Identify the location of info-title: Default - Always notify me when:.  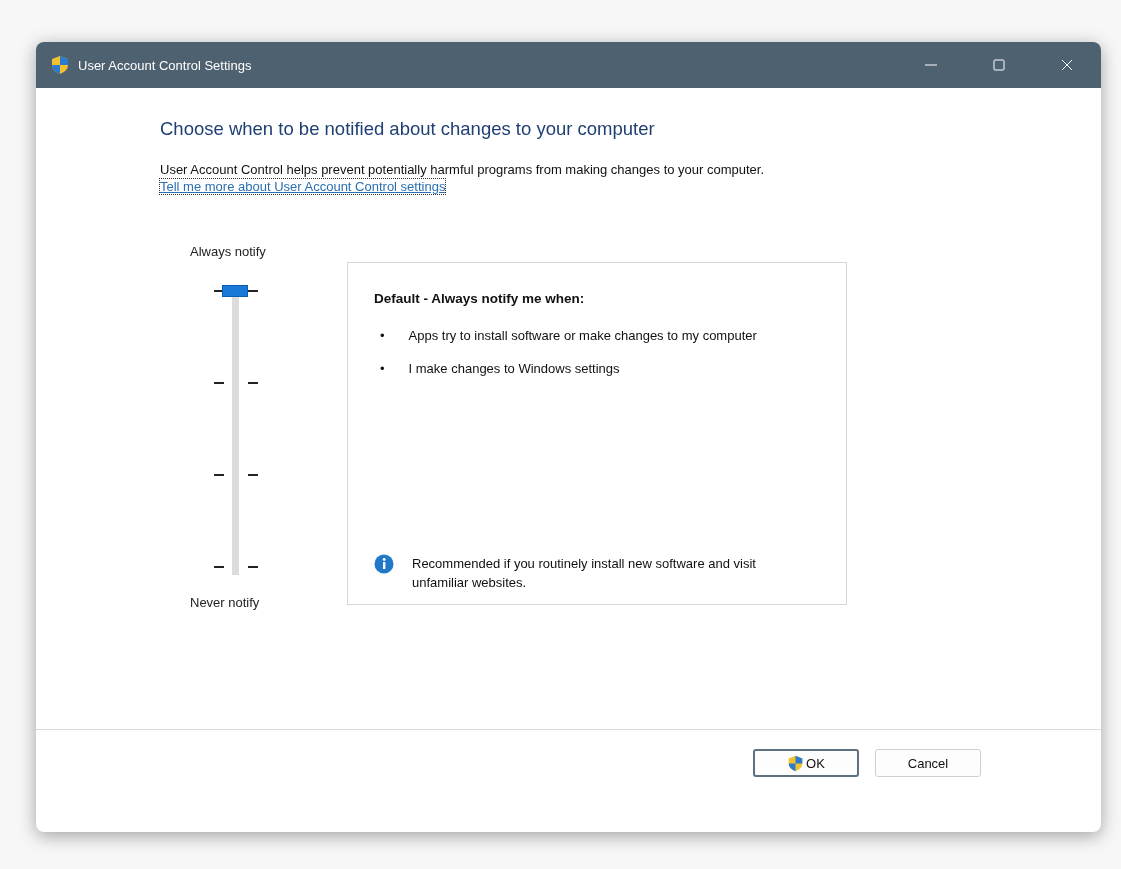
(480, 298).